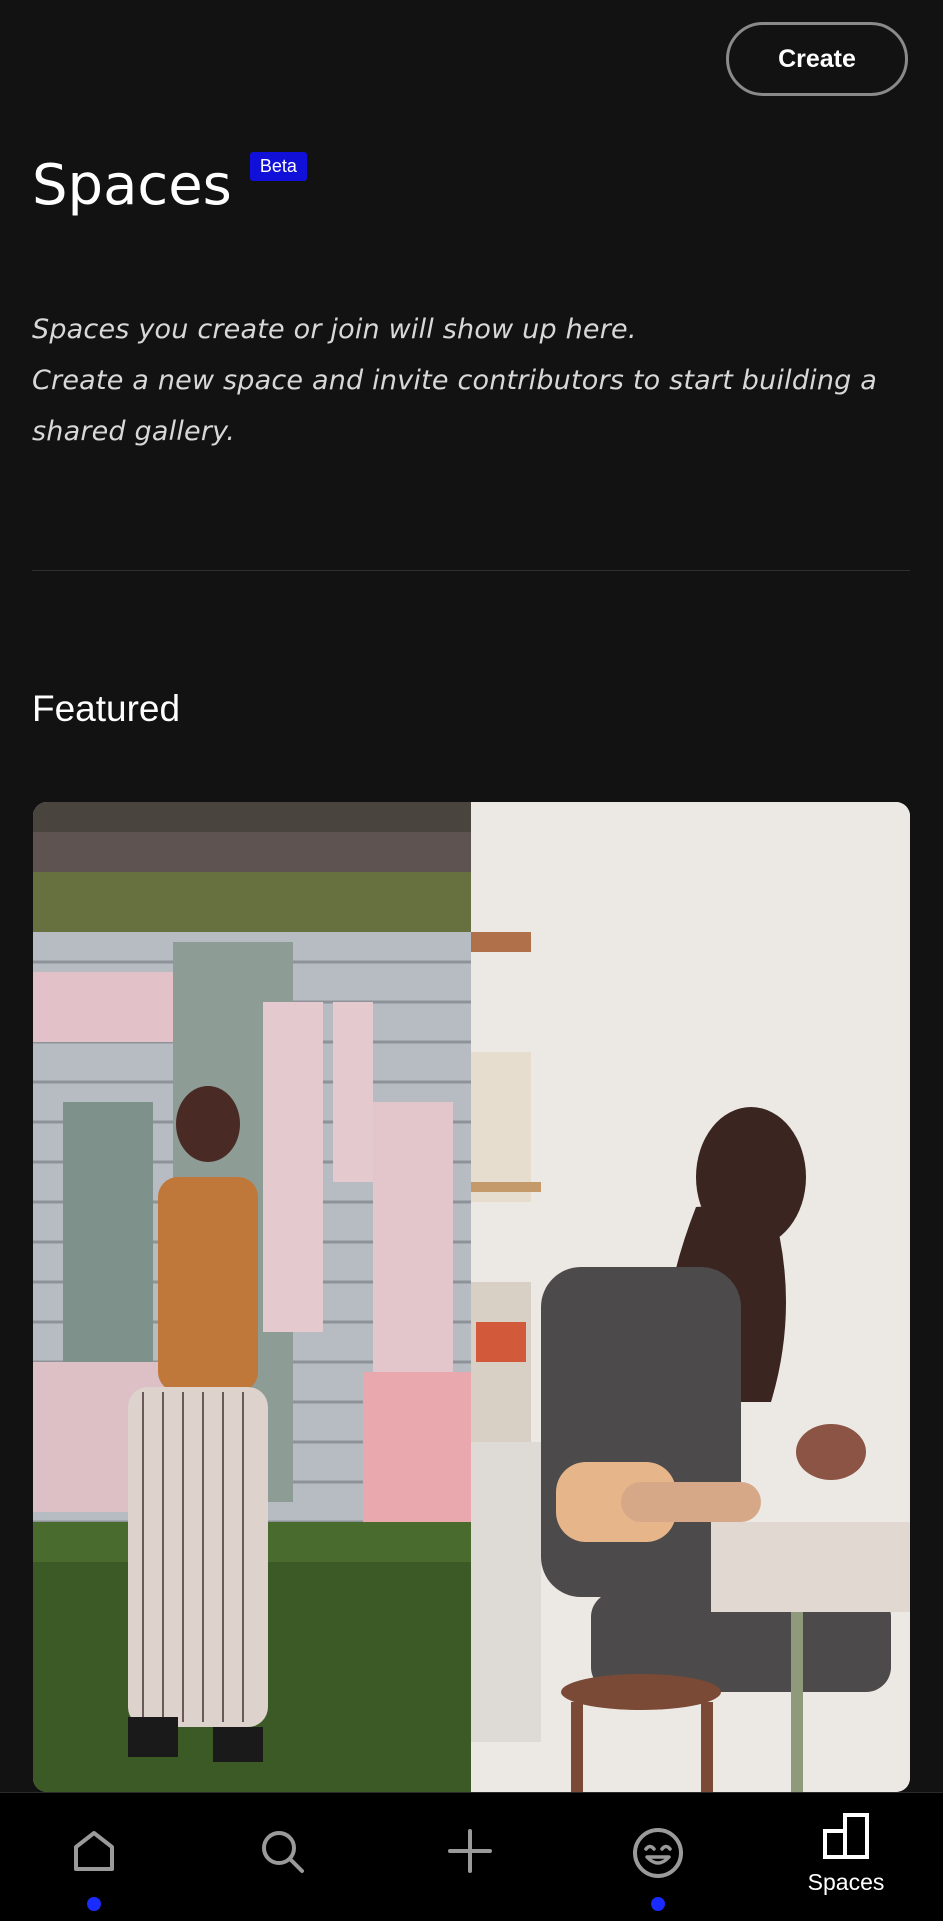  I want to click on plus-icon, so click(470, 1851).